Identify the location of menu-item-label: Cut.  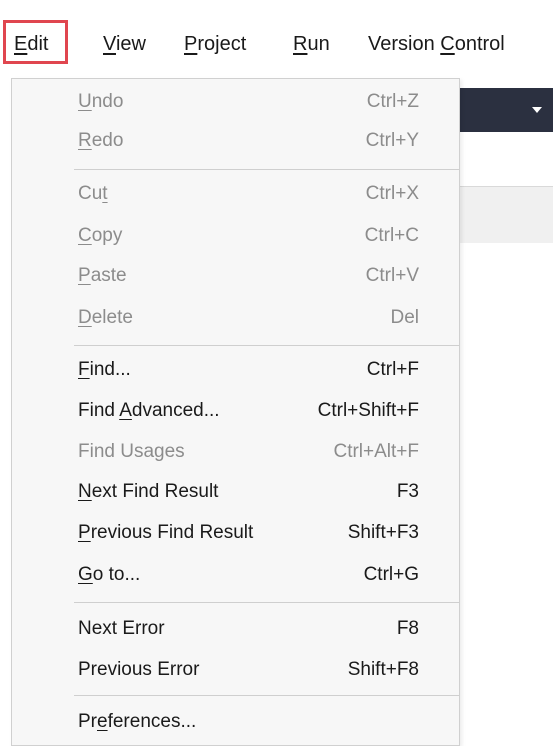
(93, 193).